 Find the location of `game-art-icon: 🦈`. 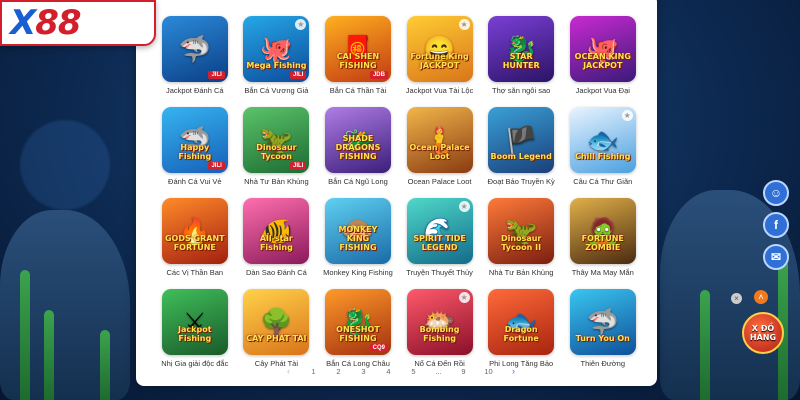

game-art-icon: 🦈 is located at coordinates (602, 322).